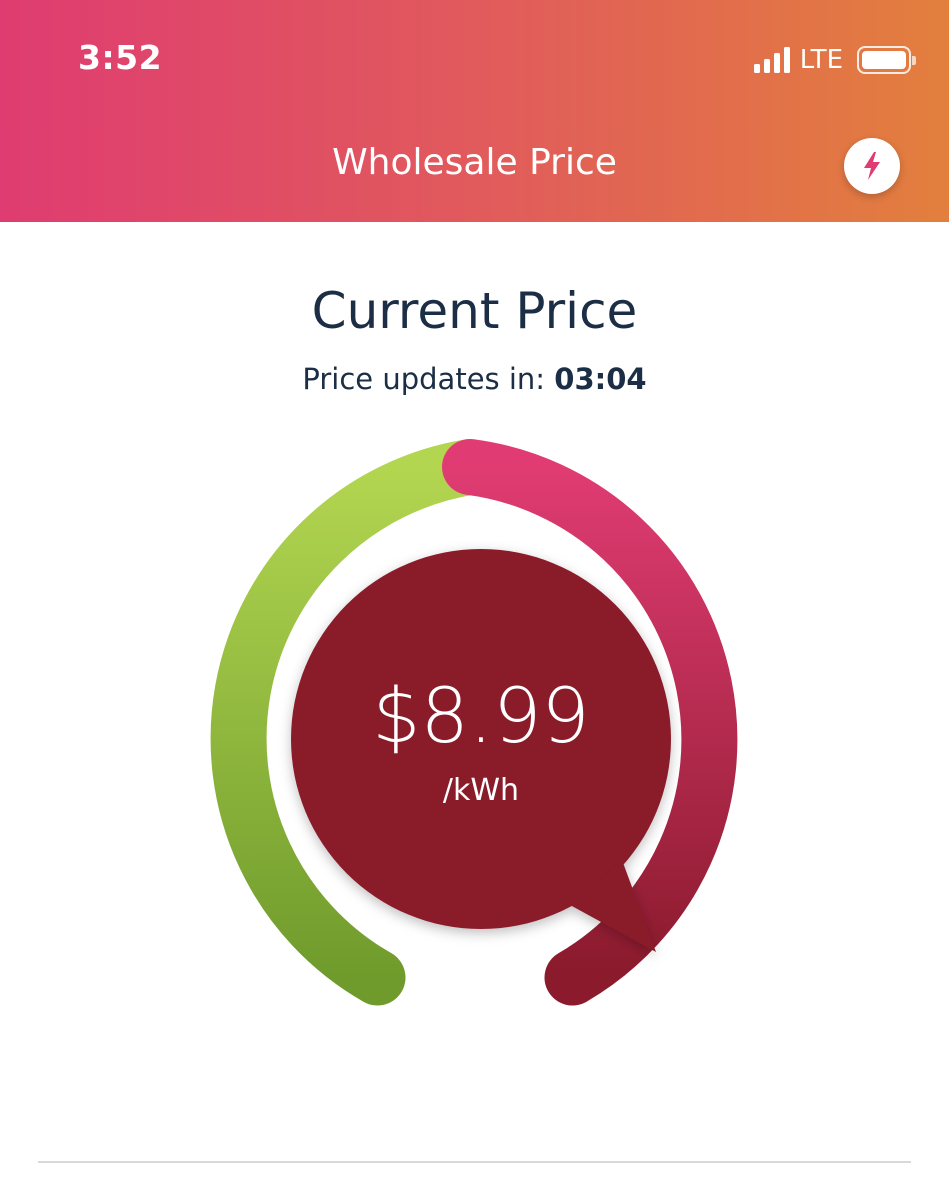 The height and width of the screenshot is (1200, 949). I want to click on lightning-bolt-button, so click(872, 166).